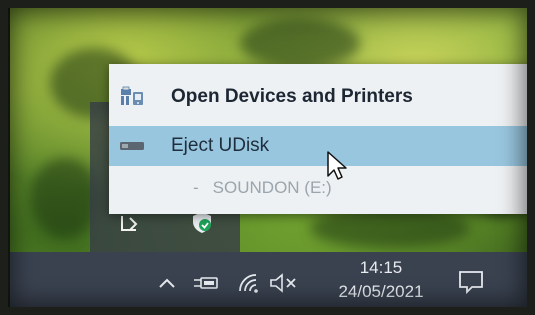 The height and width of the screenshot is (315, 535). What do you see at coordinates (272, 187) in the screenshot?
I see `sub-item-label: SOUNDON (E:)` at bounding box center [272, 187].